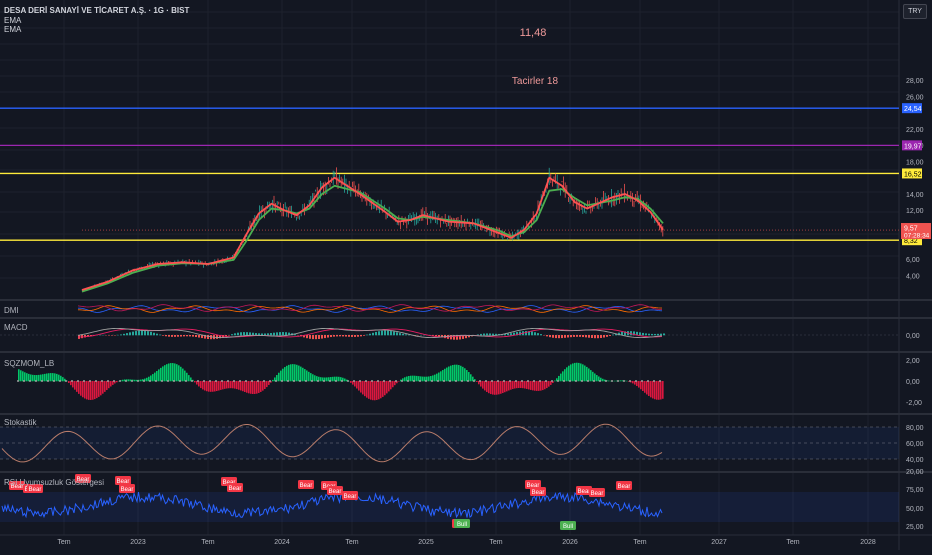 The image size is (932, 555). What do you see at coordinates (54, 483) in the screenshot?
I see `rsi-pane-label: RSI Uyumsuzluk Göstergesi` at bounding box center [54, 483].